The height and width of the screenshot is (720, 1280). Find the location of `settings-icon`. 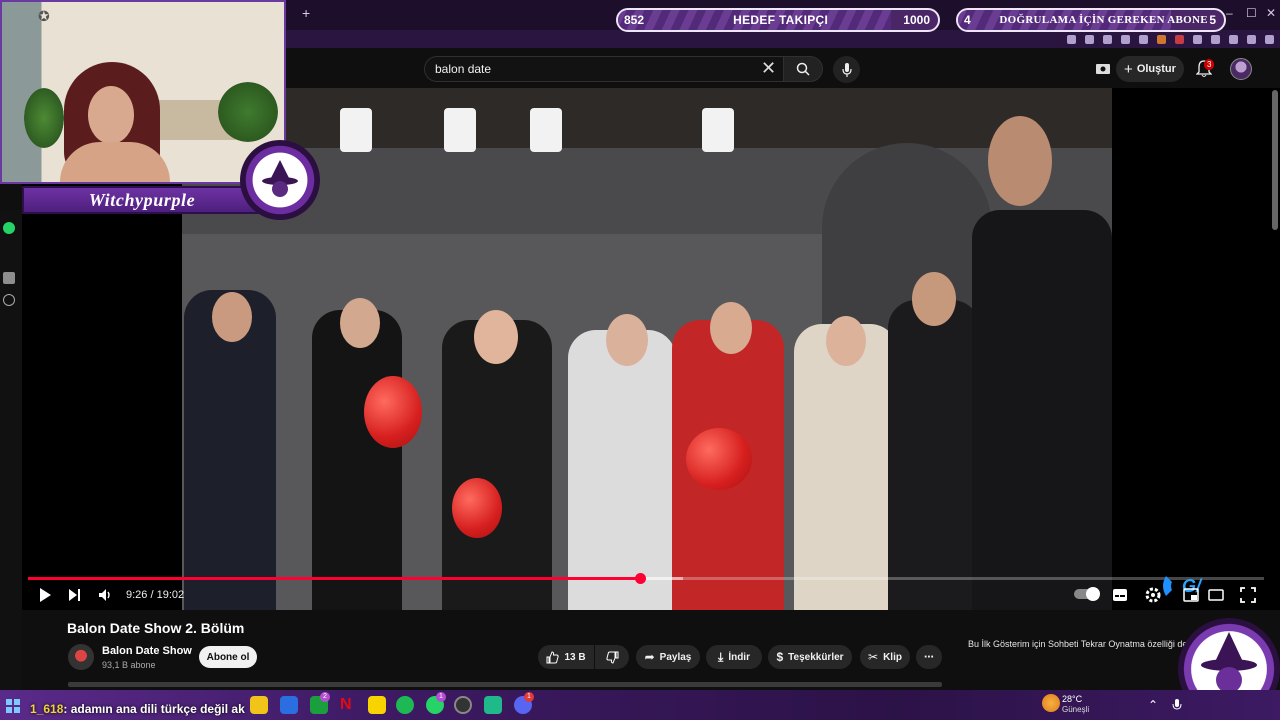

settings-icon is located at coordinates (9, 626).